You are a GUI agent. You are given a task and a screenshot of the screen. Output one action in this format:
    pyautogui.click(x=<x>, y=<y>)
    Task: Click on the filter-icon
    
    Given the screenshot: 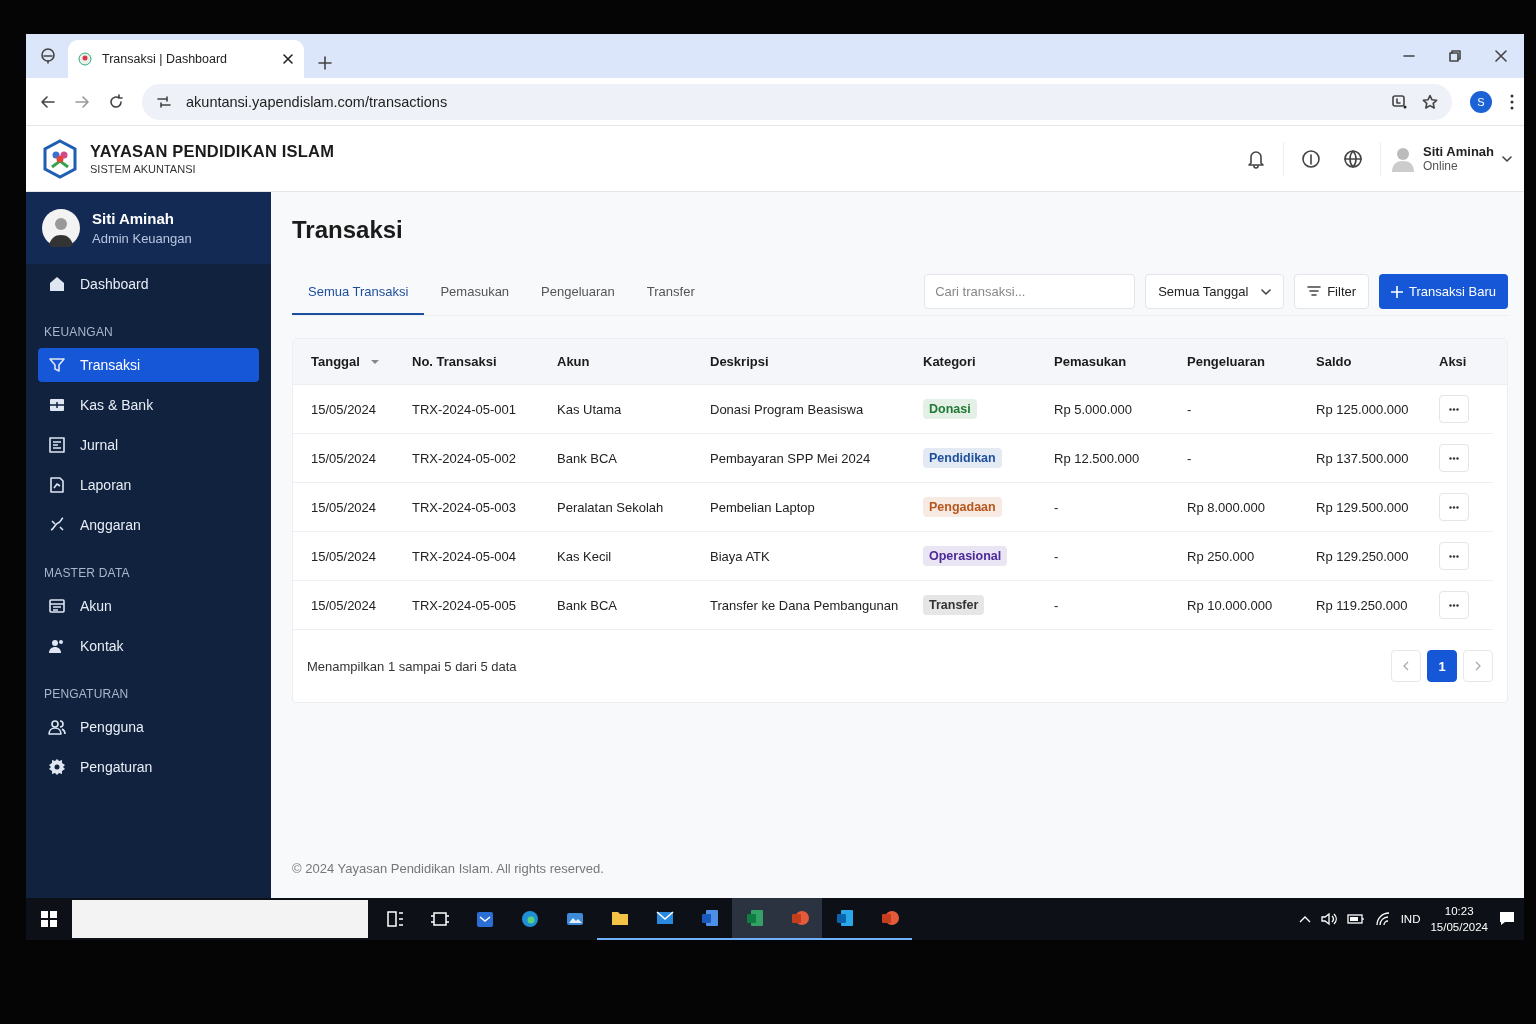 What is the action you would take?
    pyautogui.click(x=57, y=365)
    